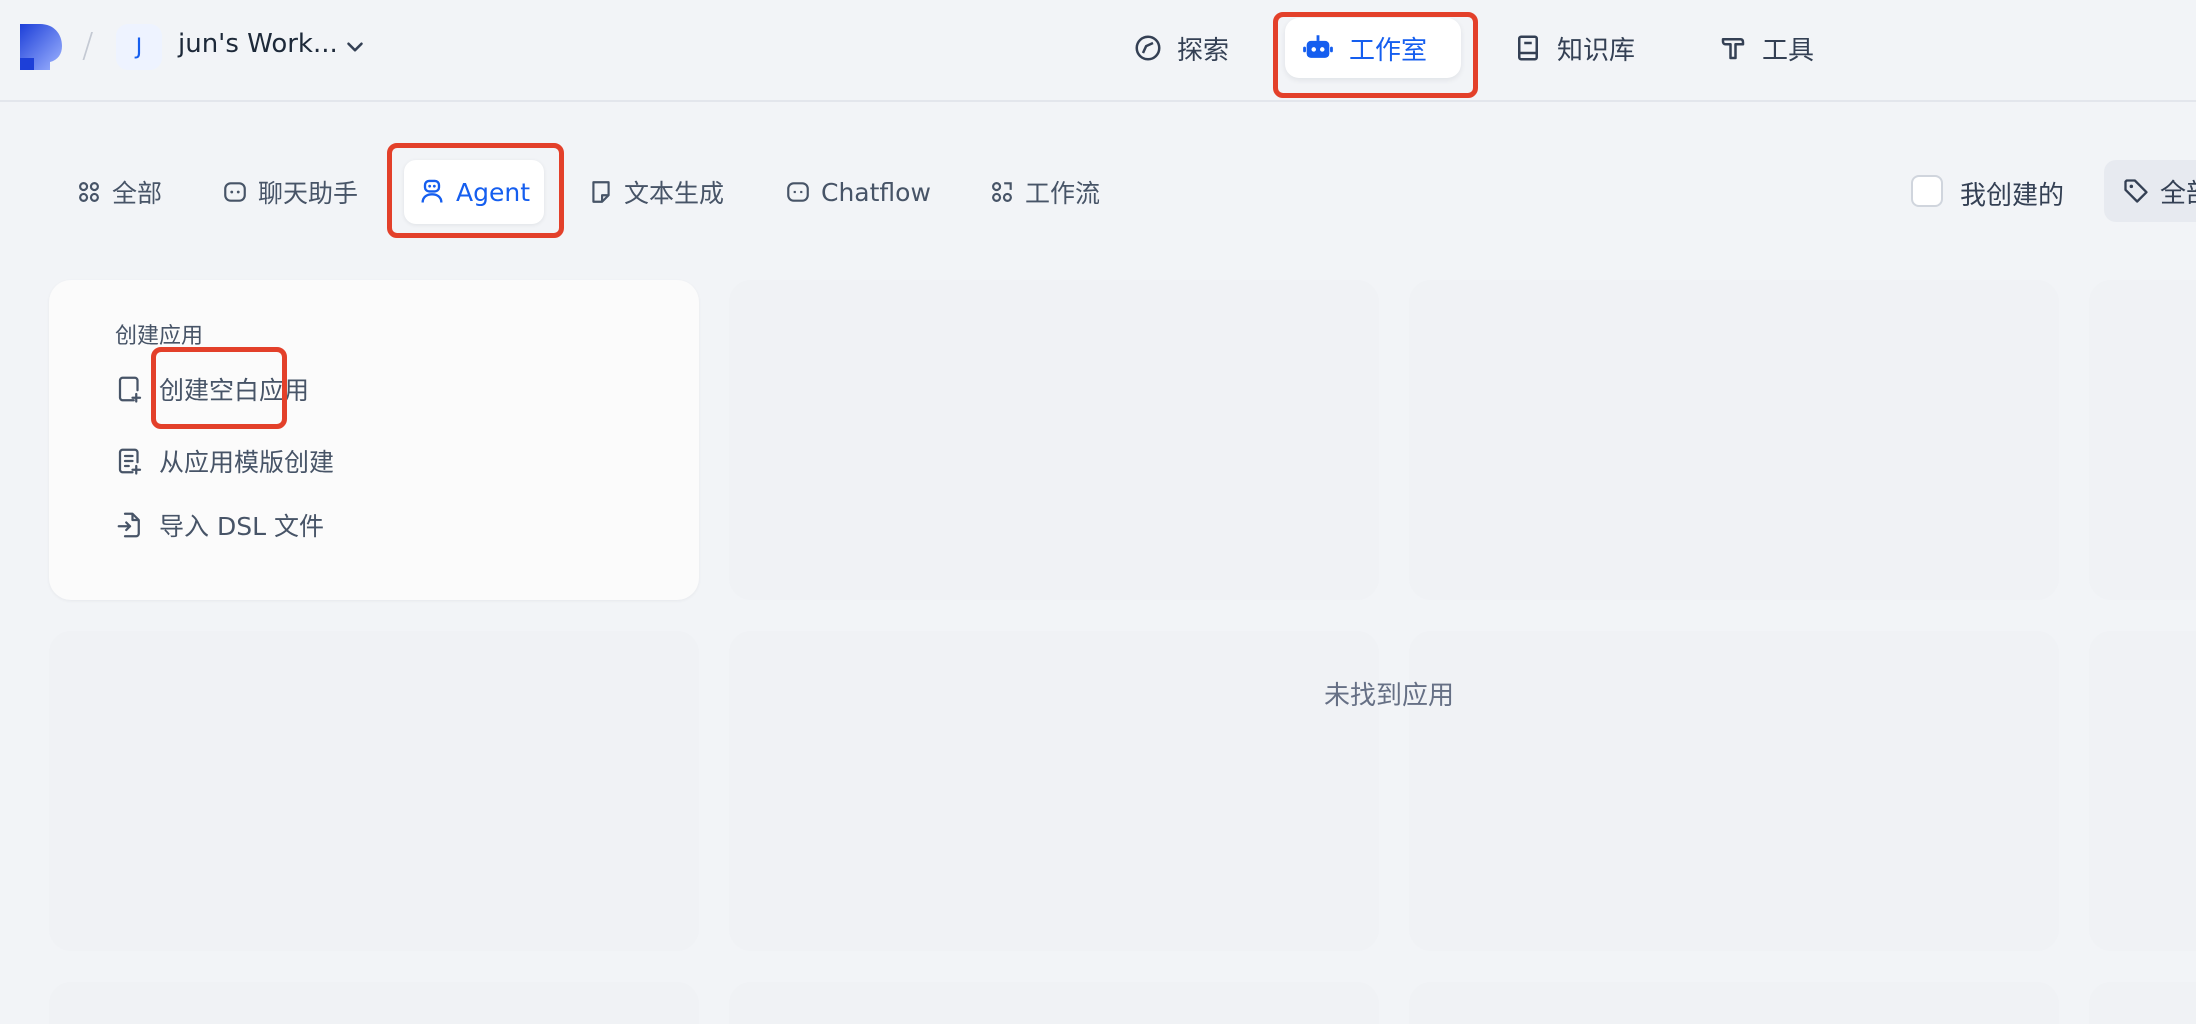 This screenshot has height=1024, width=2196. I want to click on book-icon, so click(1528, 48).